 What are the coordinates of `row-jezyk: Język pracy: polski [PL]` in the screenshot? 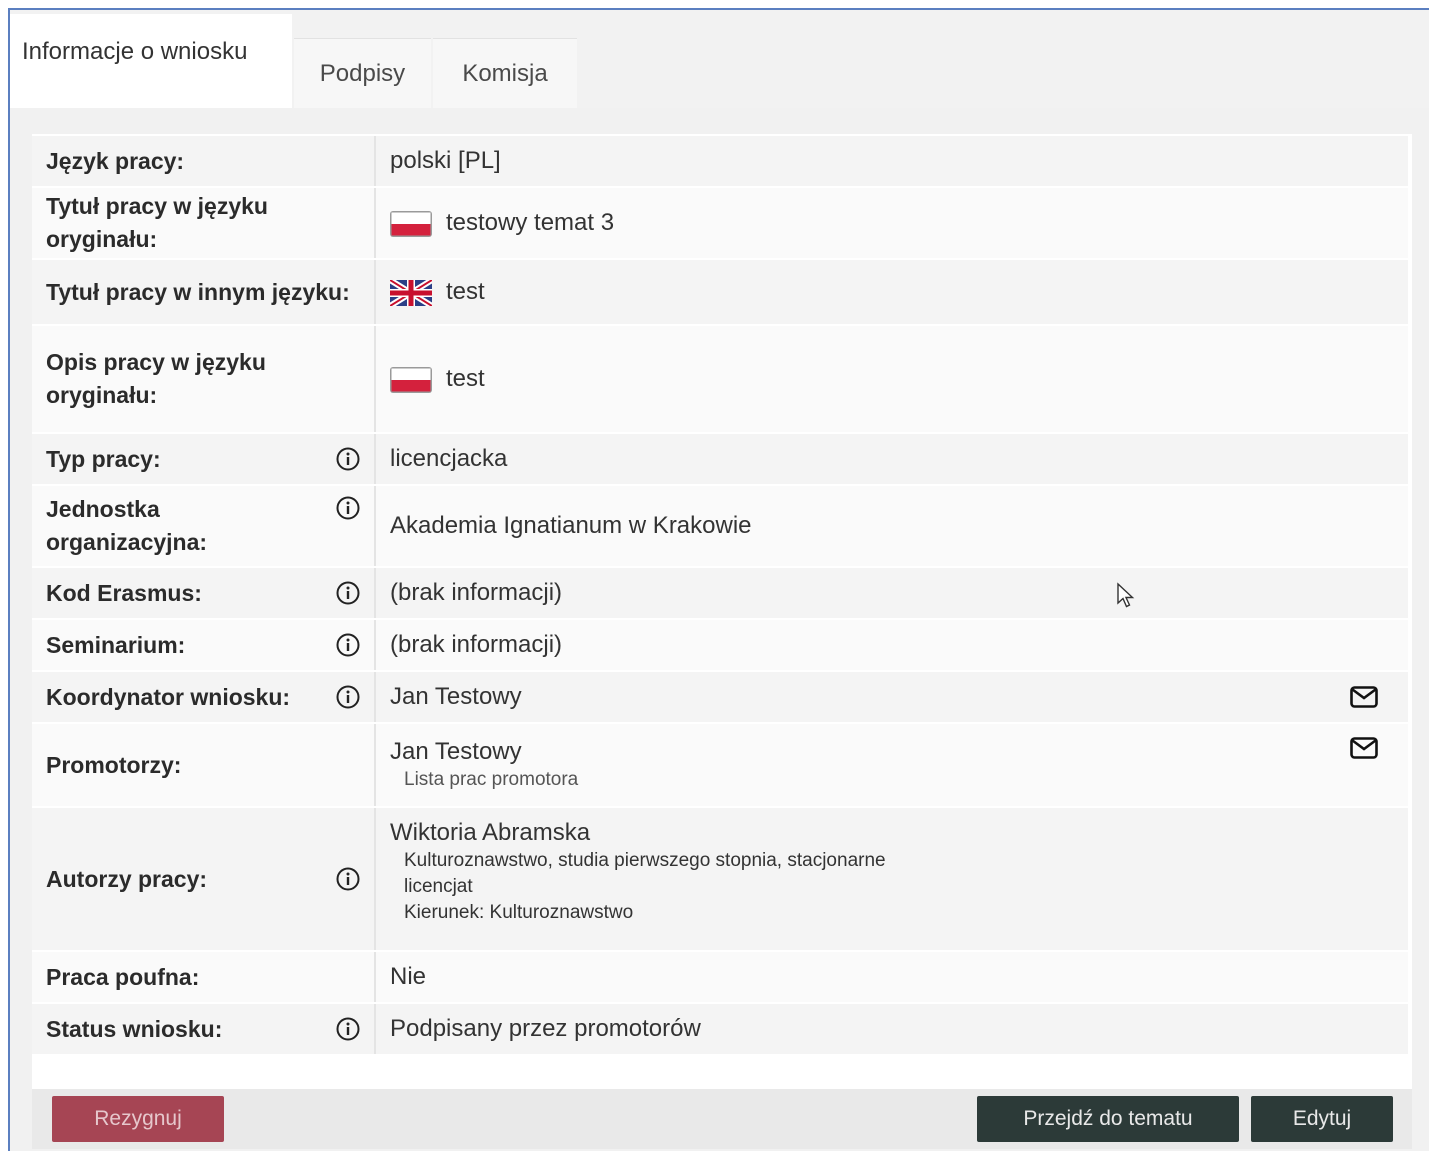 It's located at (720, 161).